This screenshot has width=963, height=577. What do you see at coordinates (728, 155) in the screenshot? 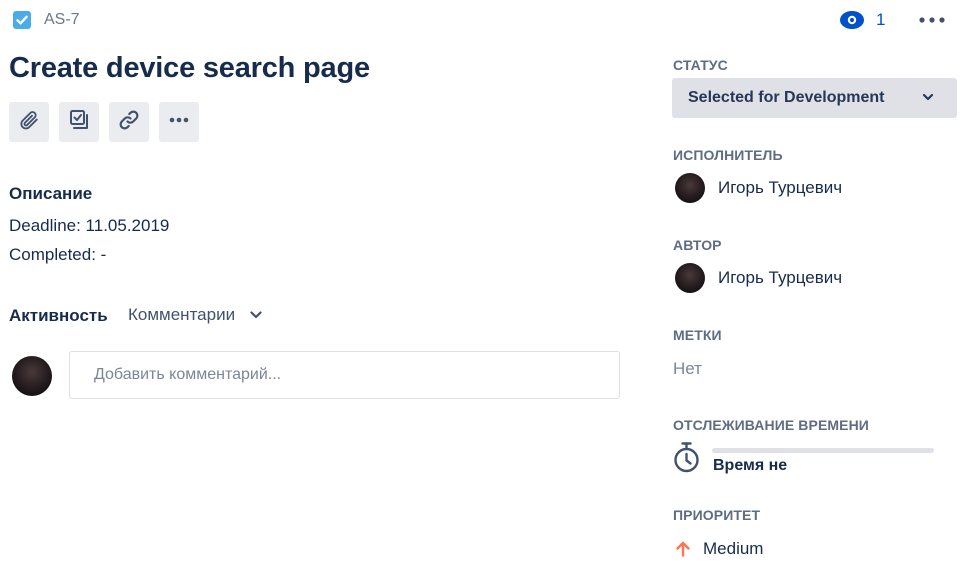
I see `assignee-label: ИСПОЛНИТЕЛЬ` at bounding box center [728, 155].